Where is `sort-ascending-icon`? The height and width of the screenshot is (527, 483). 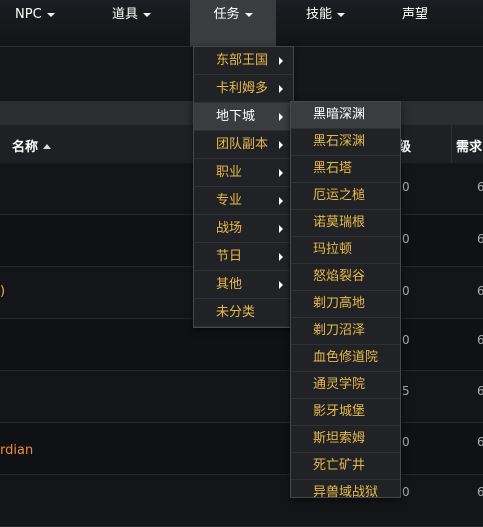
sort-ascending-icon is located at coordinates (47, 146).